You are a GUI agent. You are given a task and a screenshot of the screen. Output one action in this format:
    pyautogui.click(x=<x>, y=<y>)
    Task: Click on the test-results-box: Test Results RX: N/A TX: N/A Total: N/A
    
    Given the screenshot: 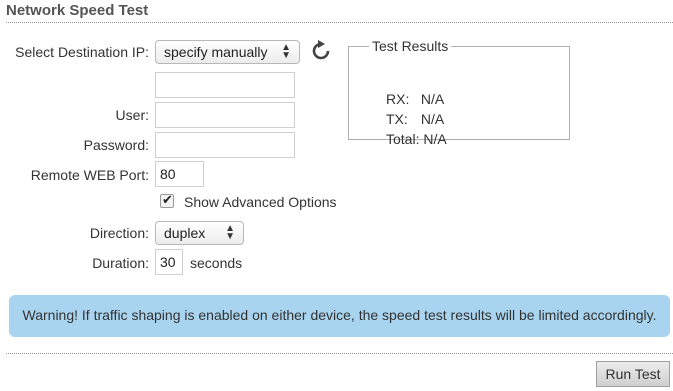 What is the action you would take?
    pyautogui.click(x=459, y=92)
    